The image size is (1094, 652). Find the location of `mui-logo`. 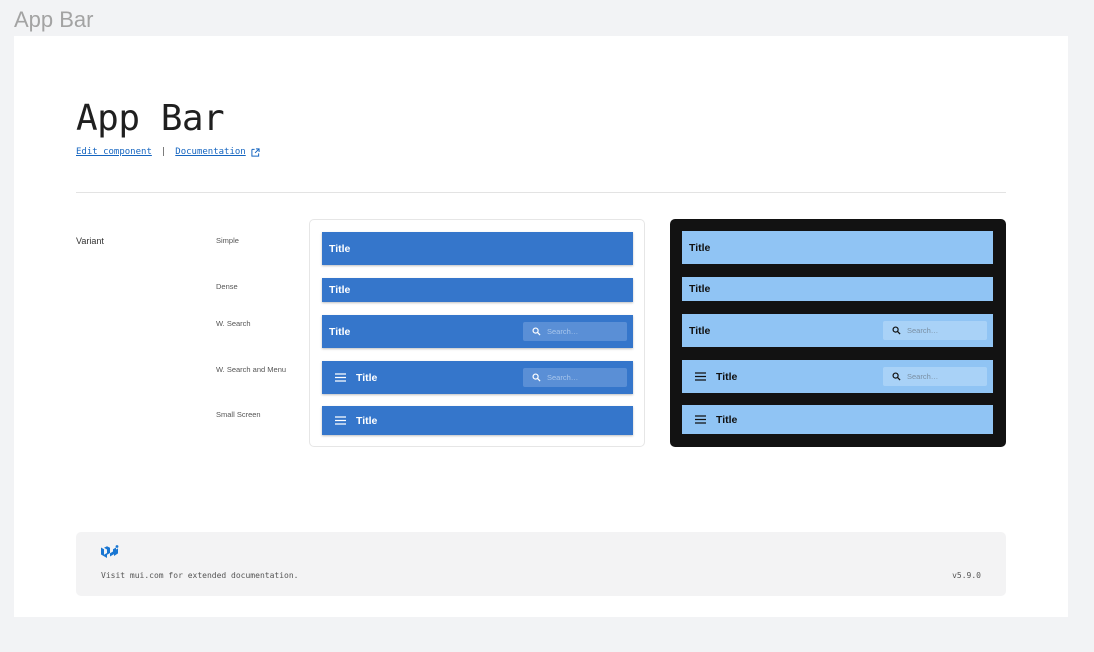

mui-logo is located at coordinates (110, 551).